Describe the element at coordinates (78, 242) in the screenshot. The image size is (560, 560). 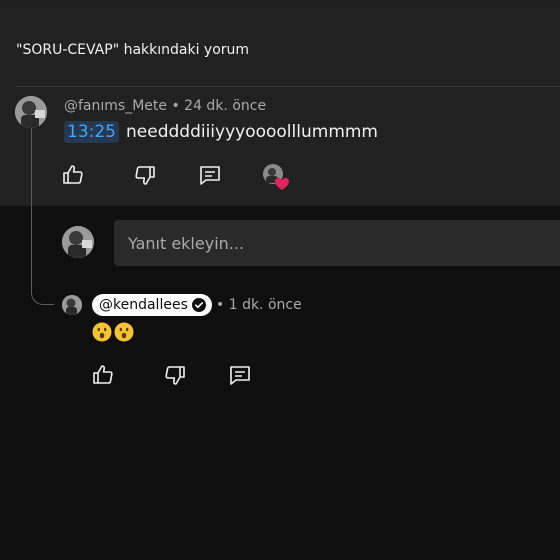
I see `user-avatar` at that location.